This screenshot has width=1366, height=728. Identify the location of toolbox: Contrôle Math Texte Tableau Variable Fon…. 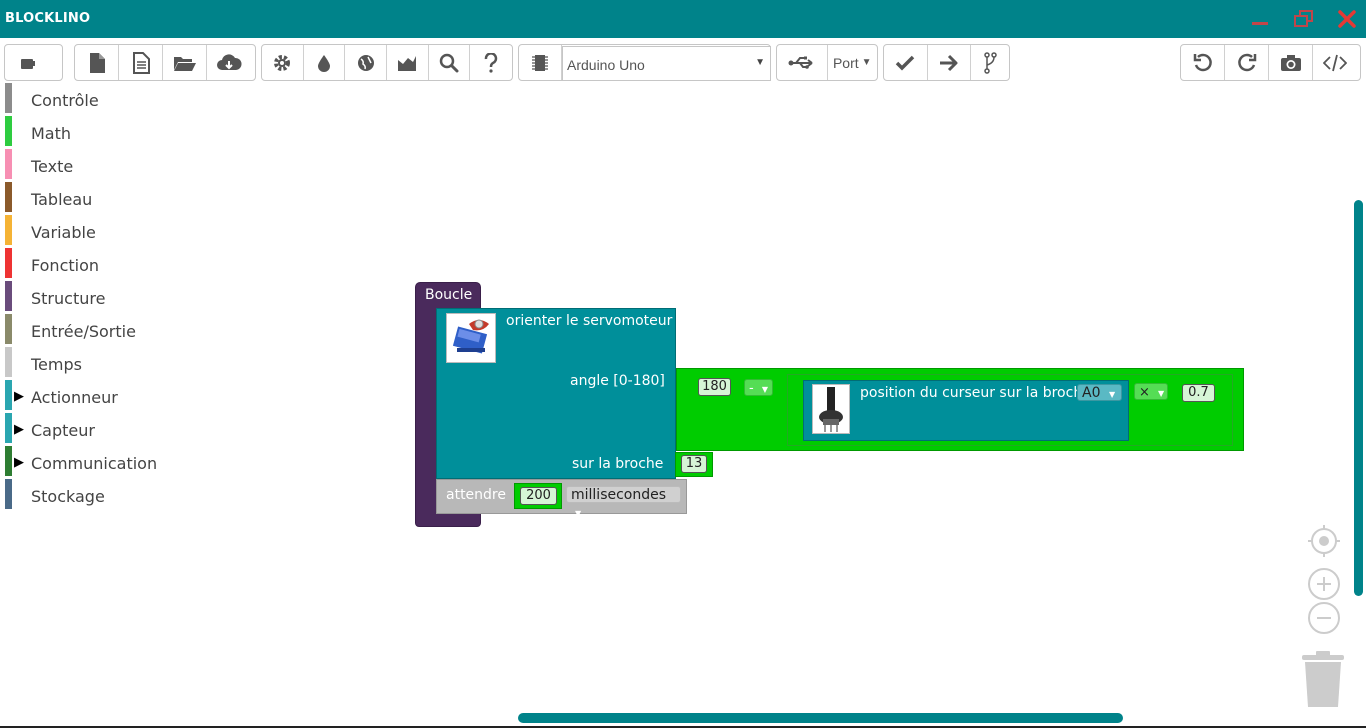
(100, 297).